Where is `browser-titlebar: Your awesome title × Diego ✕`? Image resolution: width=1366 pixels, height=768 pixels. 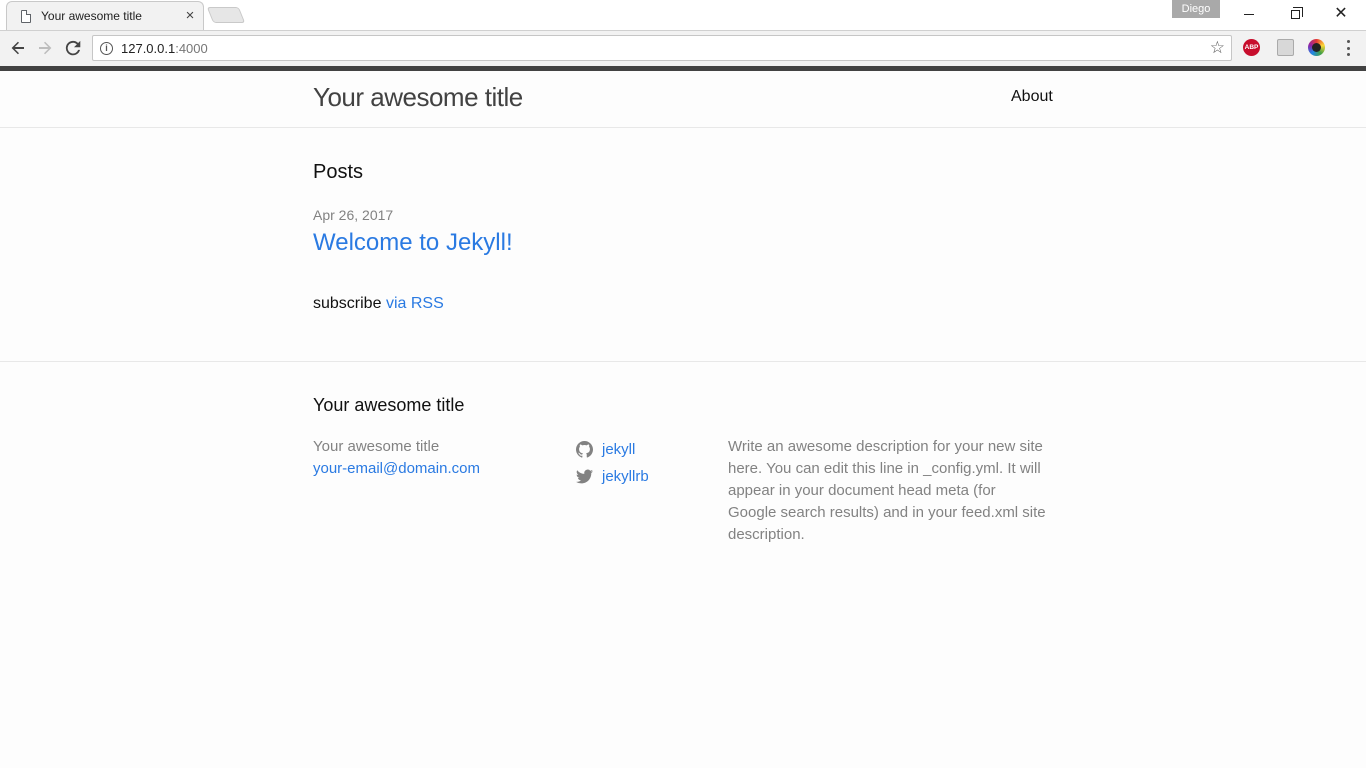
browser-titlebar: Your awesome title × Diego ✕ is located at coordinates (683, 15).